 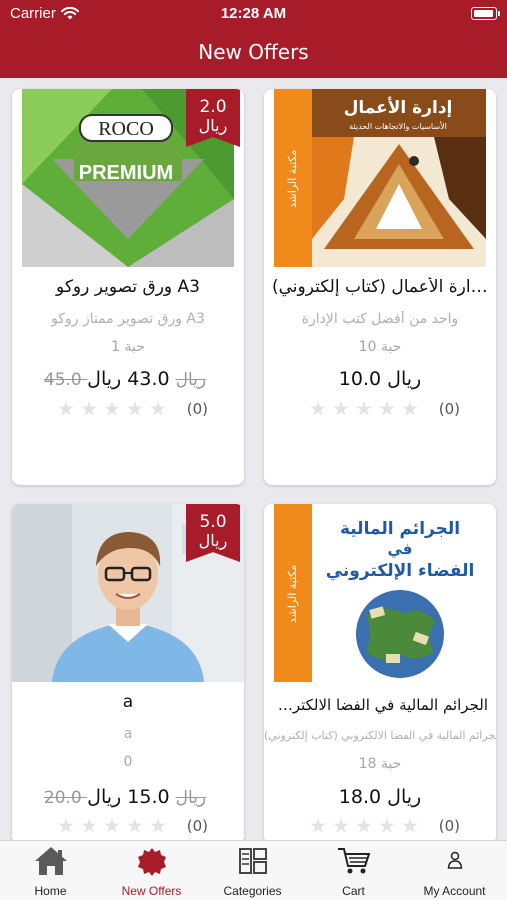 What do you see at coordinates (128, 762) in the screenshot?
I see `product-quantity: 0` at bounding box center [128, 762].